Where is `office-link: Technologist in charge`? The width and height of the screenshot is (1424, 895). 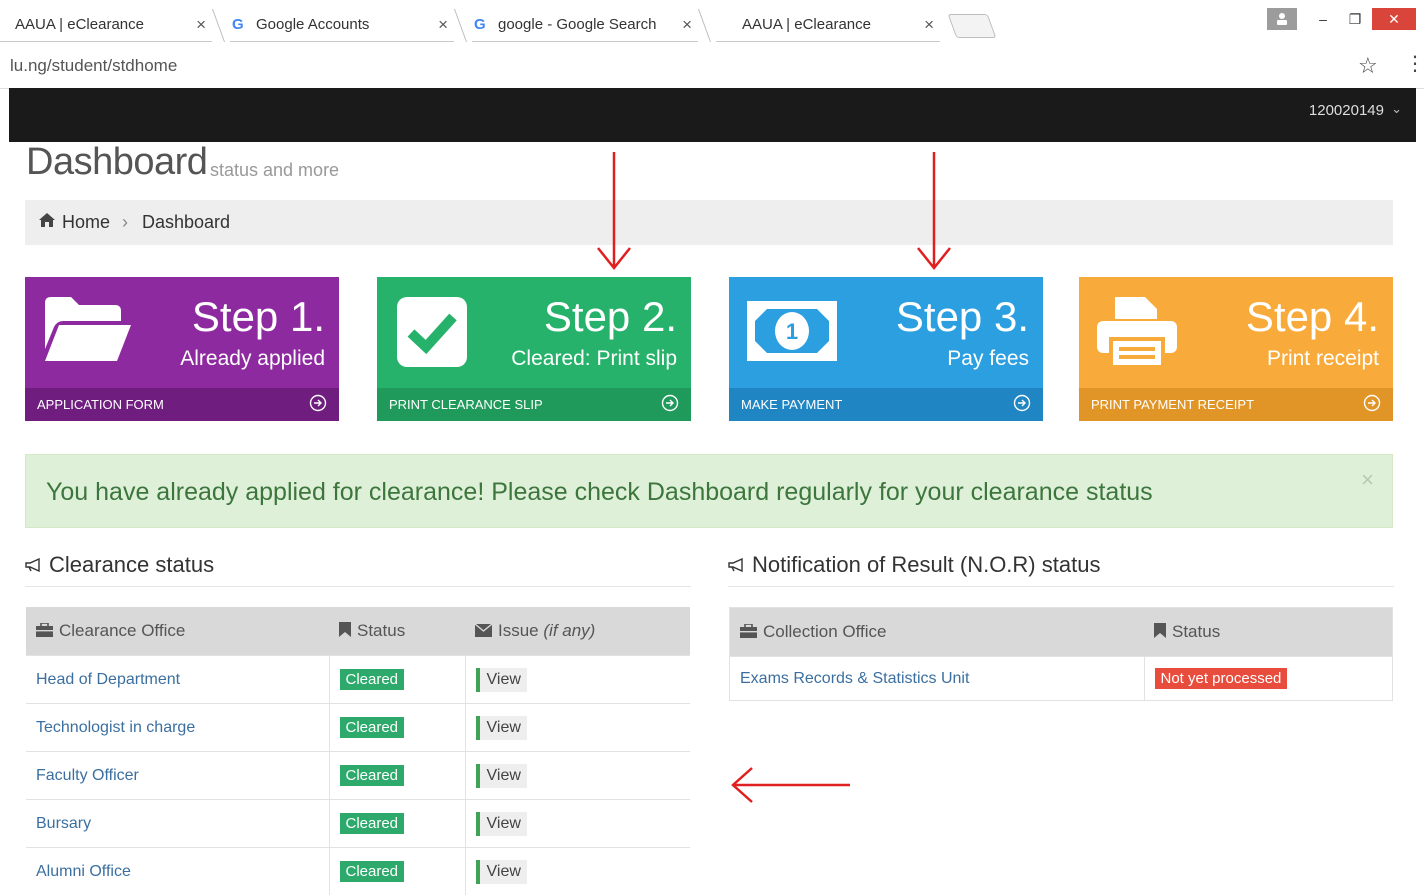 office-link: Technologist in charge is located at coordinates (115, 727).